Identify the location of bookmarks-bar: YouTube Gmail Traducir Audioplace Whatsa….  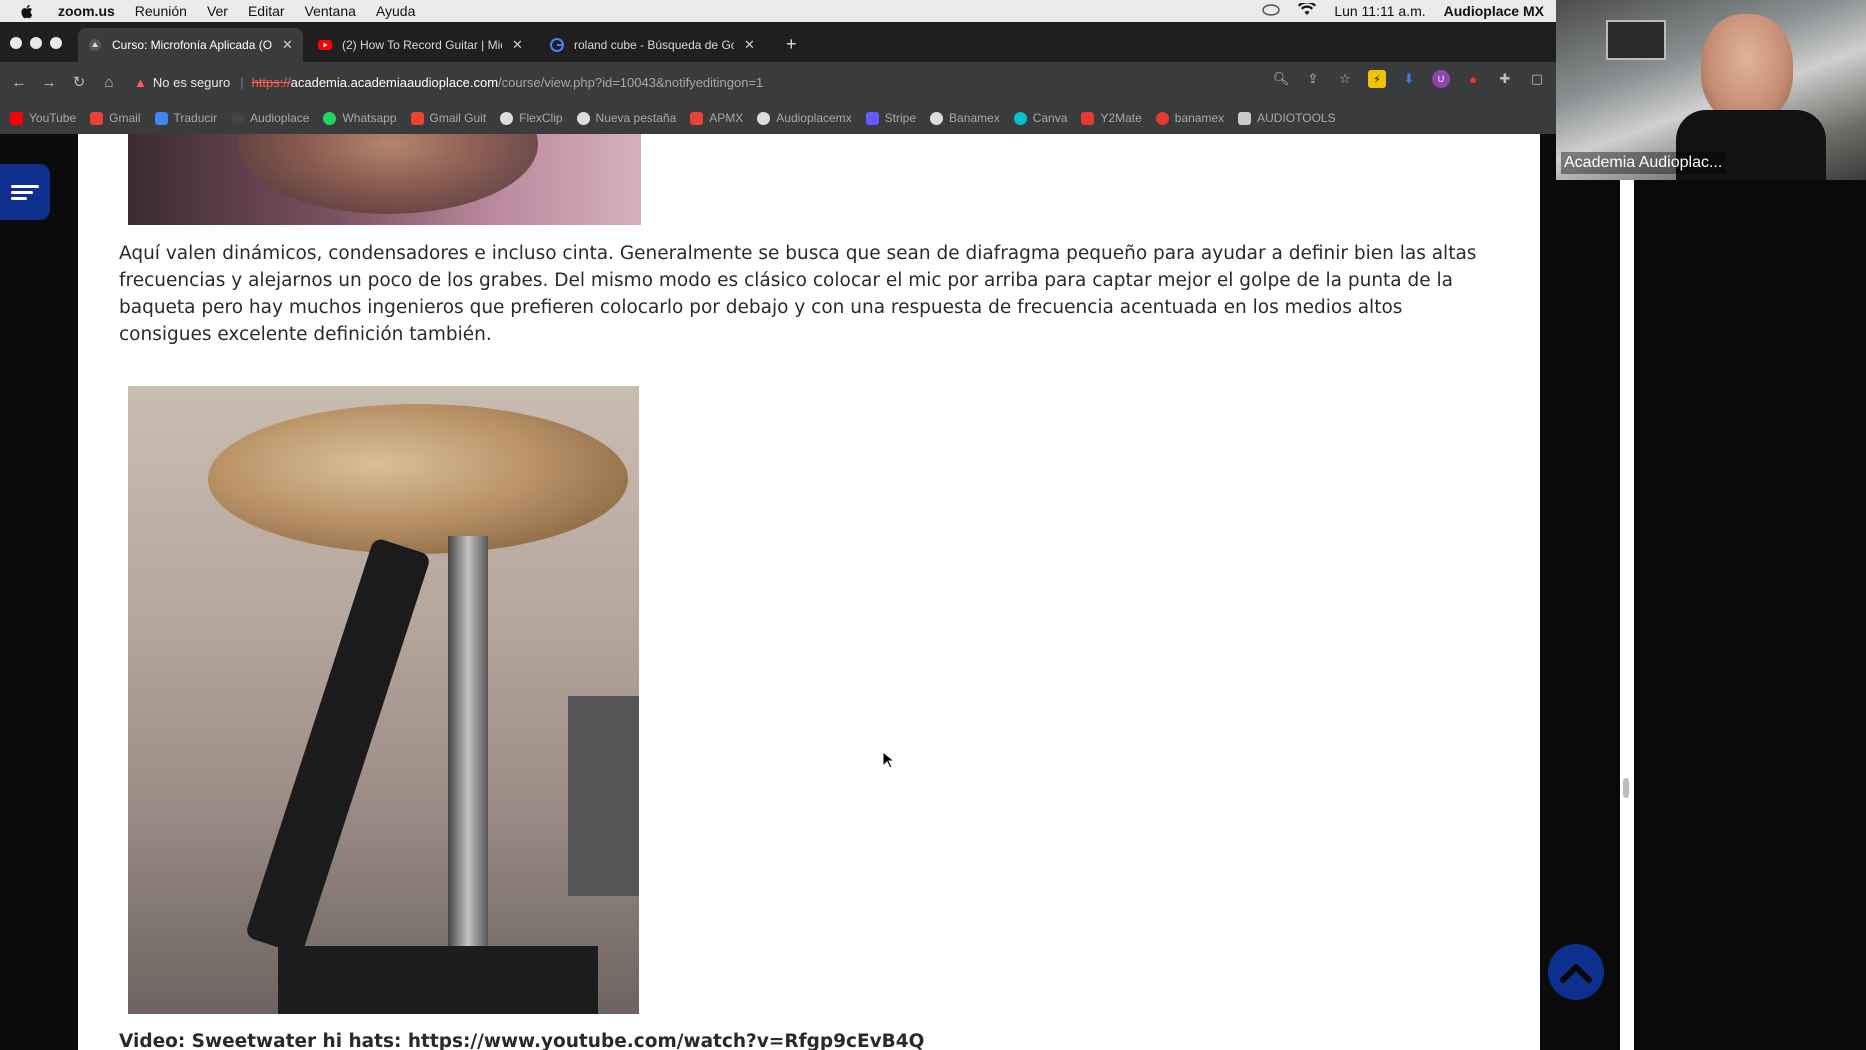
(778, 118).